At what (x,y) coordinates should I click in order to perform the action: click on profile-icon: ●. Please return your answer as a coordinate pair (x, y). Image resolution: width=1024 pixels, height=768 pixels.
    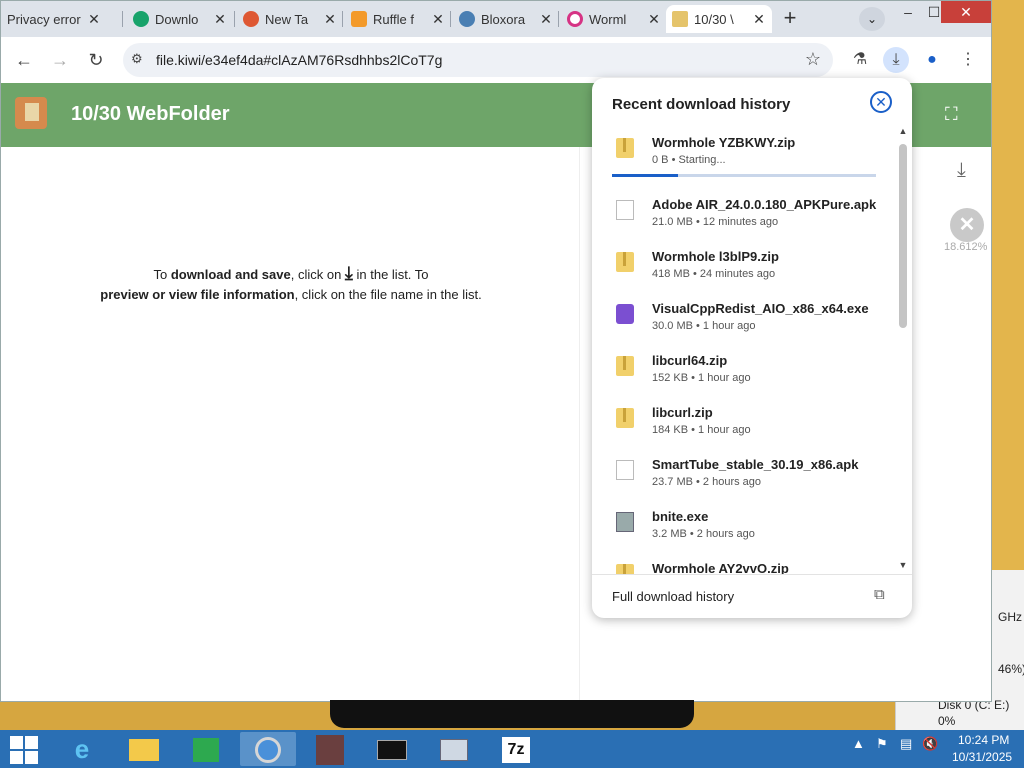
    Looking at the image, I should click on (932, 60).